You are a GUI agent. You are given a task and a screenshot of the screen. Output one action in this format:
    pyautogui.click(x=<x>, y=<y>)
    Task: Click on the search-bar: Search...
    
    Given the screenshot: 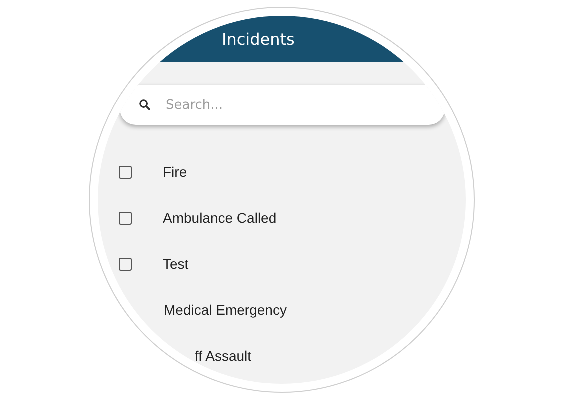 What is the action you would take?
    pyautogui.click(x=282, y=105)
    